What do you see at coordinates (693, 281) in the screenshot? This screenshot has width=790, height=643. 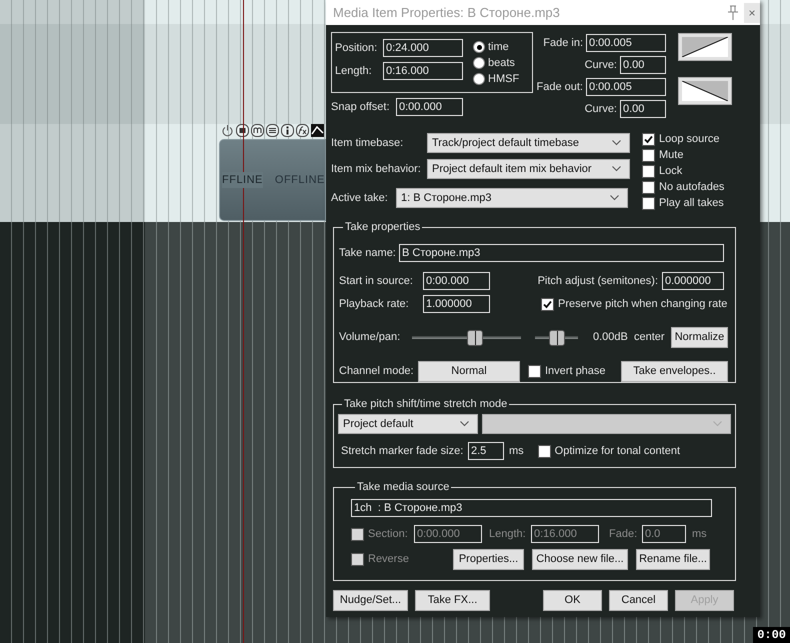 I see `pitch-field: 0.000000` at bounding box center [693, 281].